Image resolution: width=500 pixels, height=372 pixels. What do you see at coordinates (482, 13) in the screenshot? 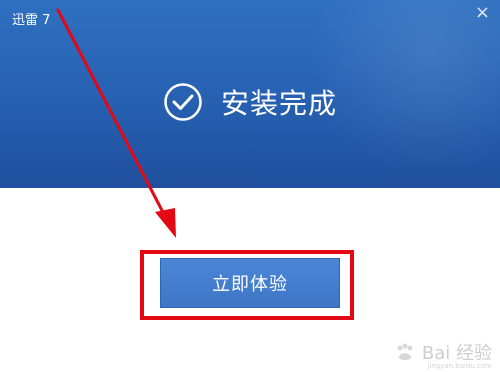
I see `close-button: ×` at bounding box center [482, 13].